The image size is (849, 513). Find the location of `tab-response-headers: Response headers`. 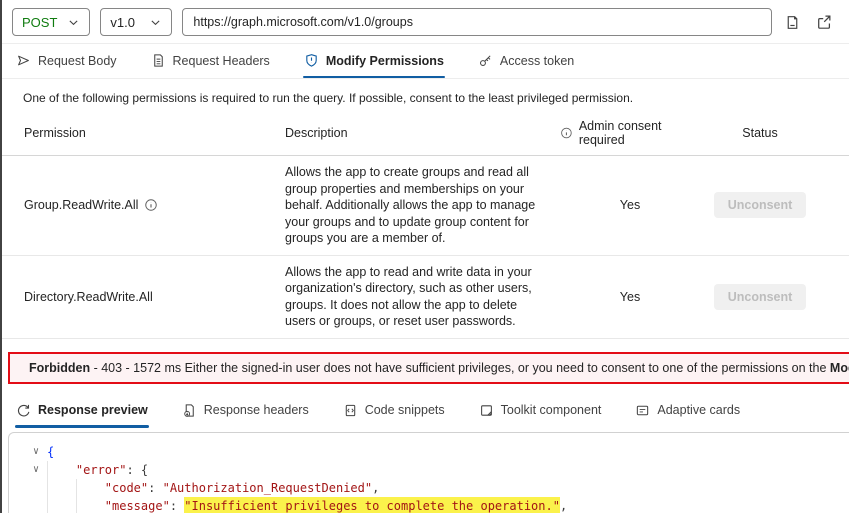

tab-response-headers: Response headers is located at coordinates (245, 411).